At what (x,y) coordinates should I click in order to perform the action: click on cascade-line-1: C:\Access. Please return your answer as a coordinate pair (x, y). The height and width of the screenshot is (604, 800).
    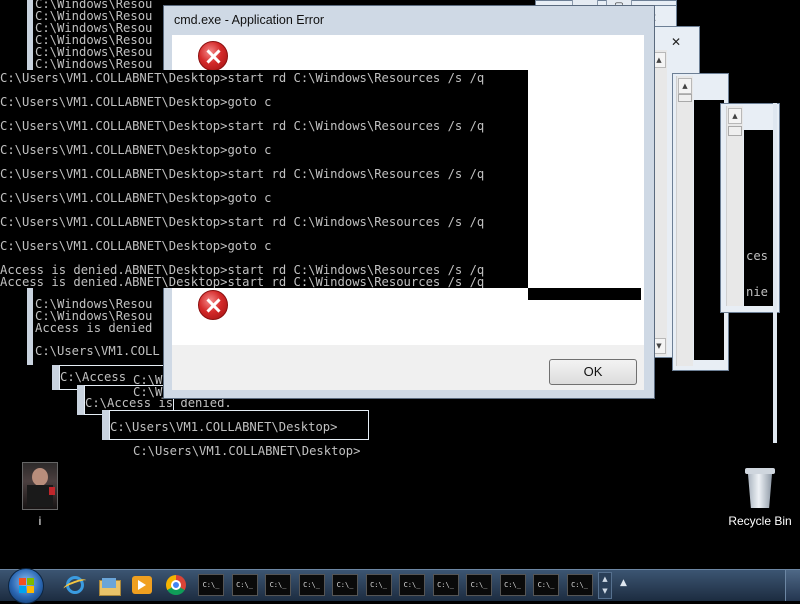
    Looking at the image, I should click on (93, 377).